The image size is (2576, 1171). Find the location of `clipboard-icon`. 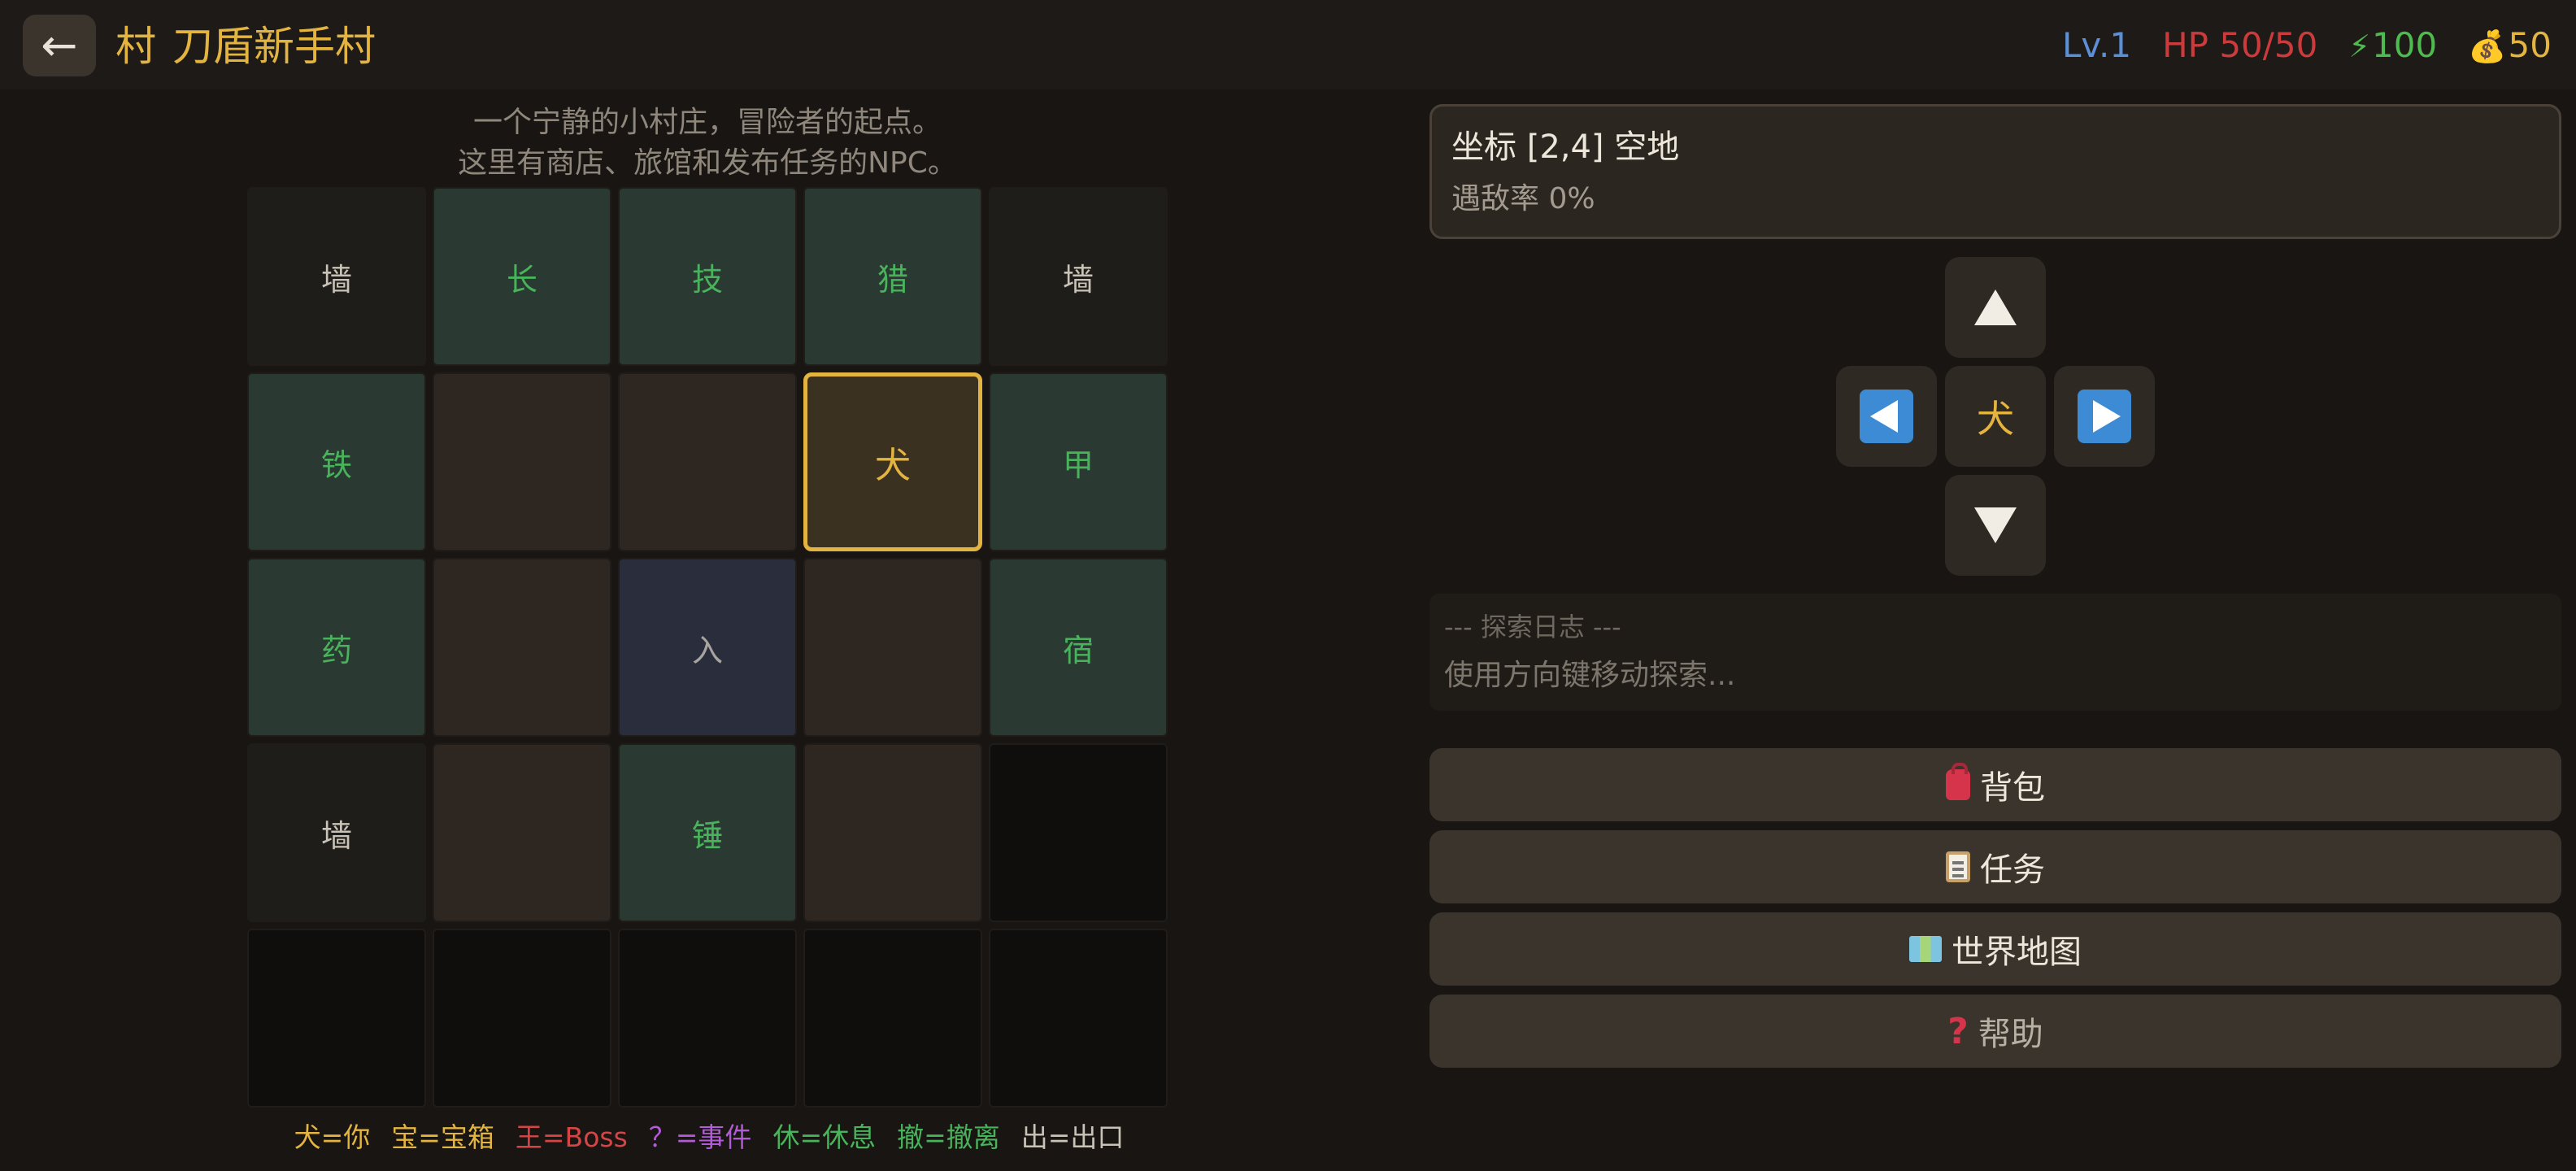

clipboard-icon is located at coordinates (1958, 867).